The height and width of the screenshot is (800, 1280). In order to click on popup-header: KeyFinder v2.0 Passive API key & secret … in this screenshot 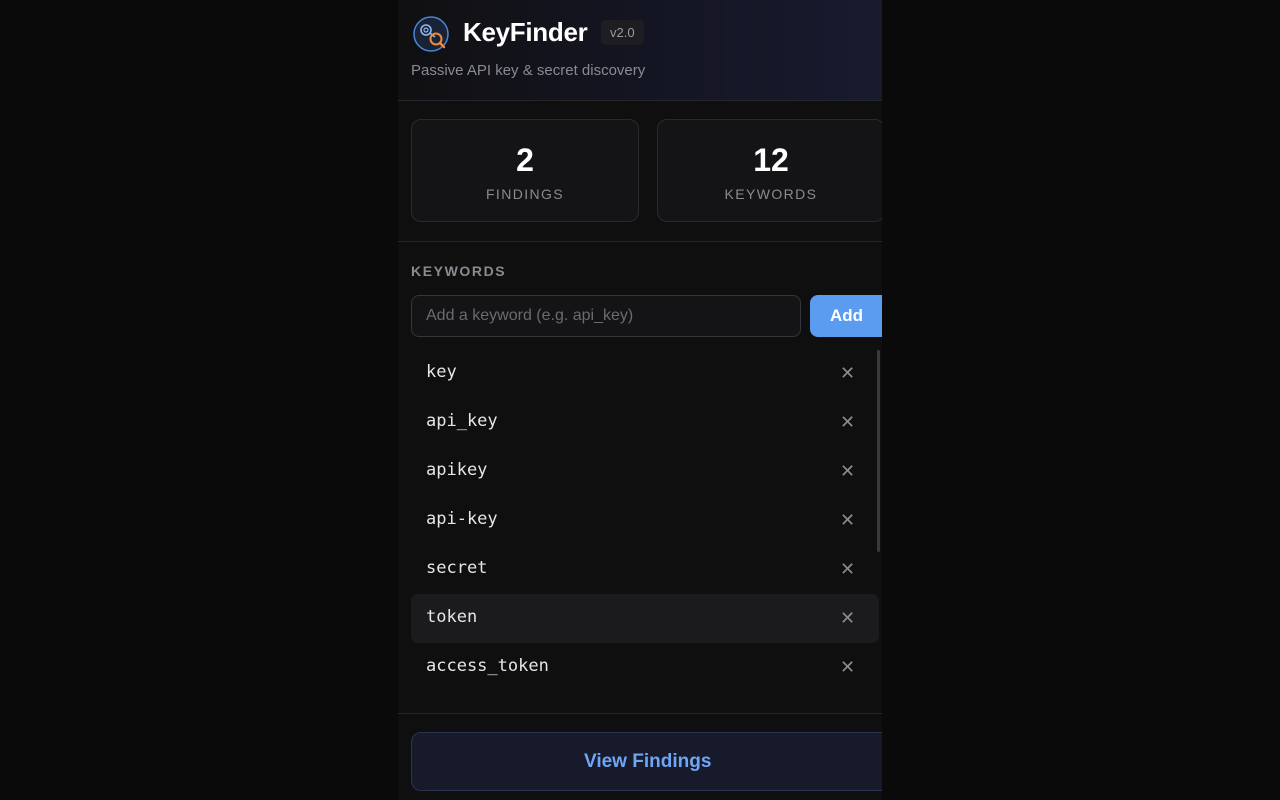, I will do `click(640, 50)`.